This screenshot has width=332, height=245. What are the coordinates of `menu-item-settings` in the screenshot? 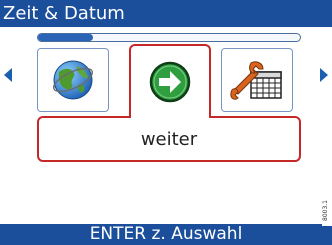 It's located at (257, 80).